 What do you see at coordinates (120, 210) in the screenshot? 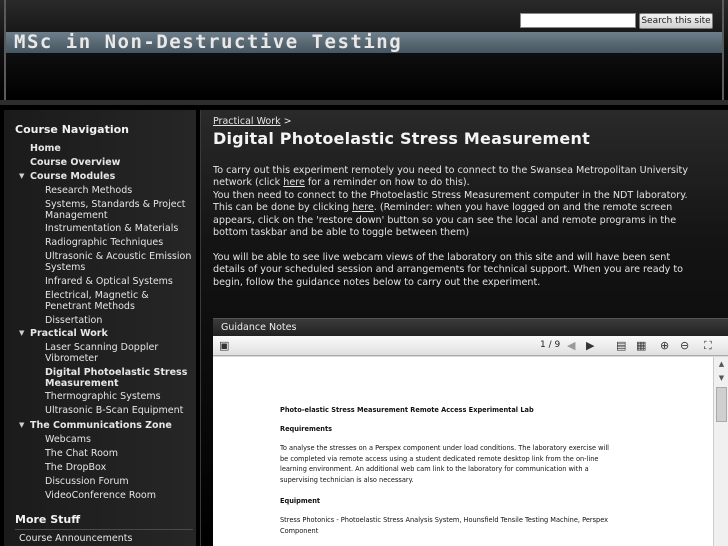
I see `sidebar-item-systems-standards: Systems, Standards & Project Management` at bounding box center [120, 210].